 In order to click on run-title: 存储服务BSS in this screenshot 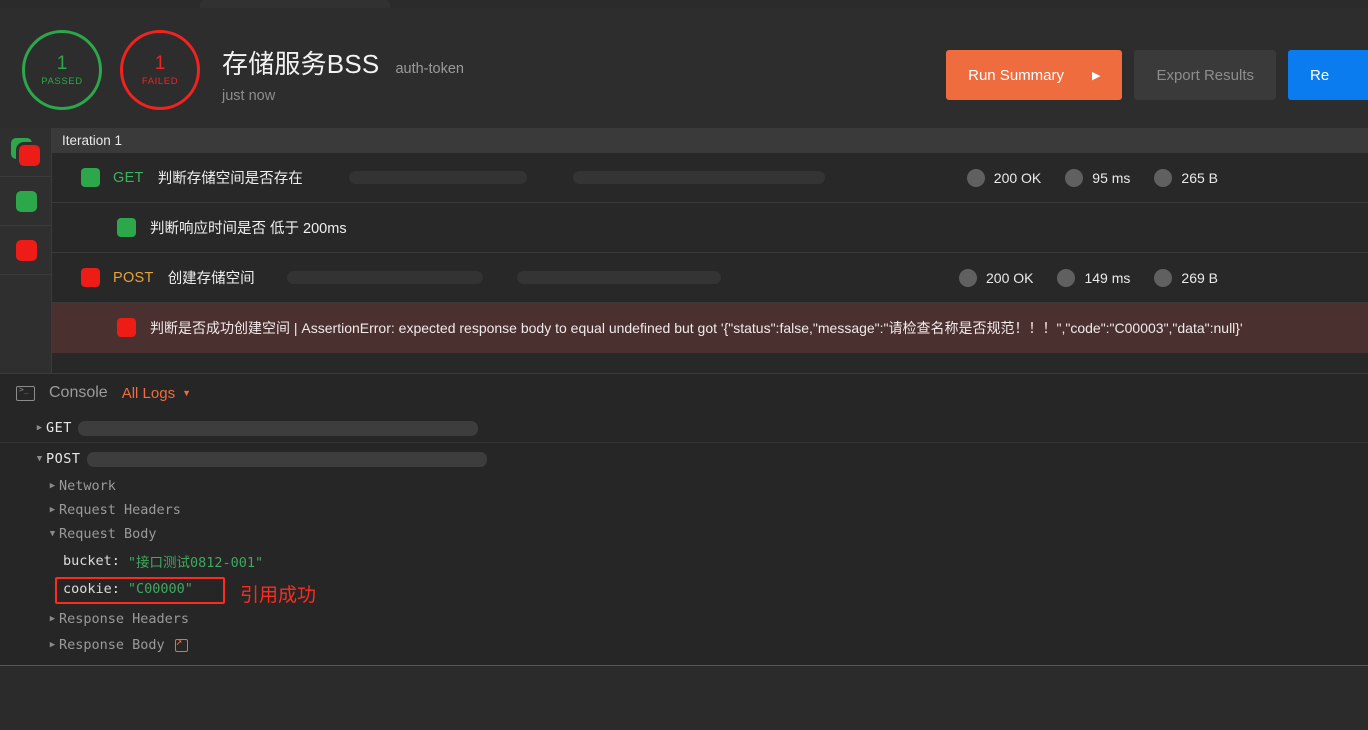, I will do `click(301, 64)`.